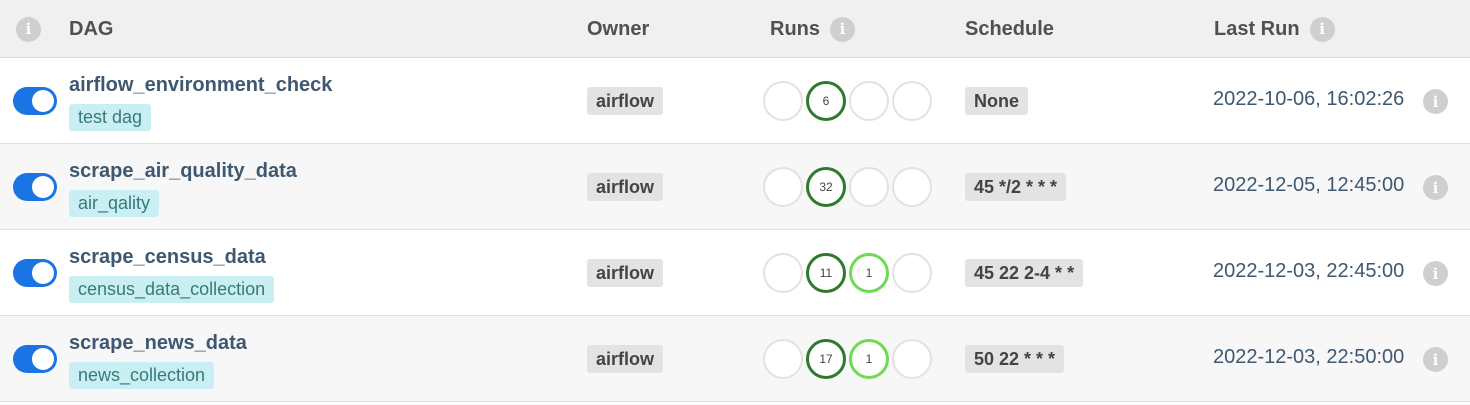 Image resolution: width=1470 pixels, height=405 pixels. I want to click on column-header-owner: Owner, so click(618, 29).